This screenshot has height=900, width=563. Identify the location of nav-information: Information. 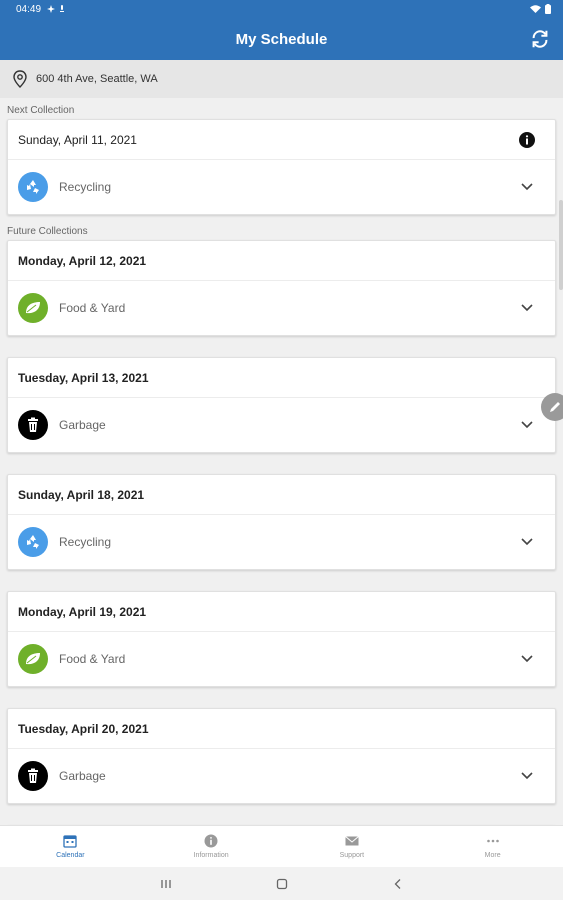
(211, 846).